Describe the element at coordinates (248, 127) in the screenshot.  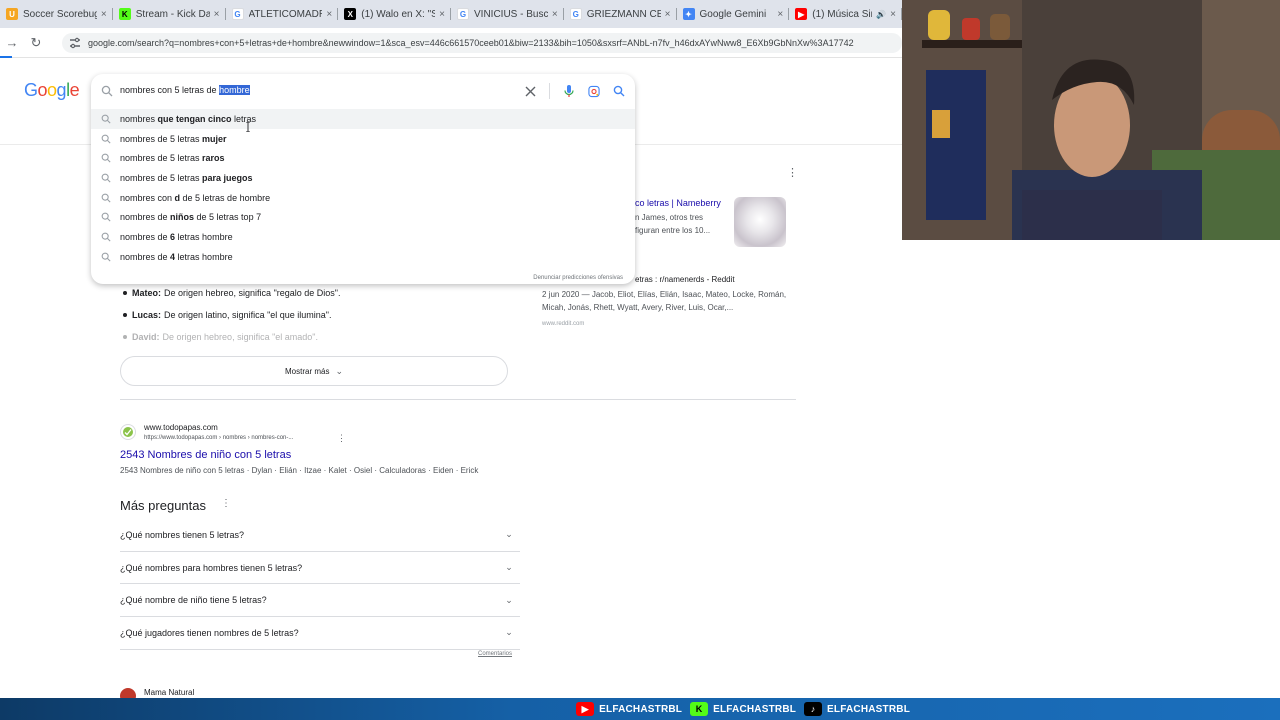
I see `mouse-cursor-icon` at that location.